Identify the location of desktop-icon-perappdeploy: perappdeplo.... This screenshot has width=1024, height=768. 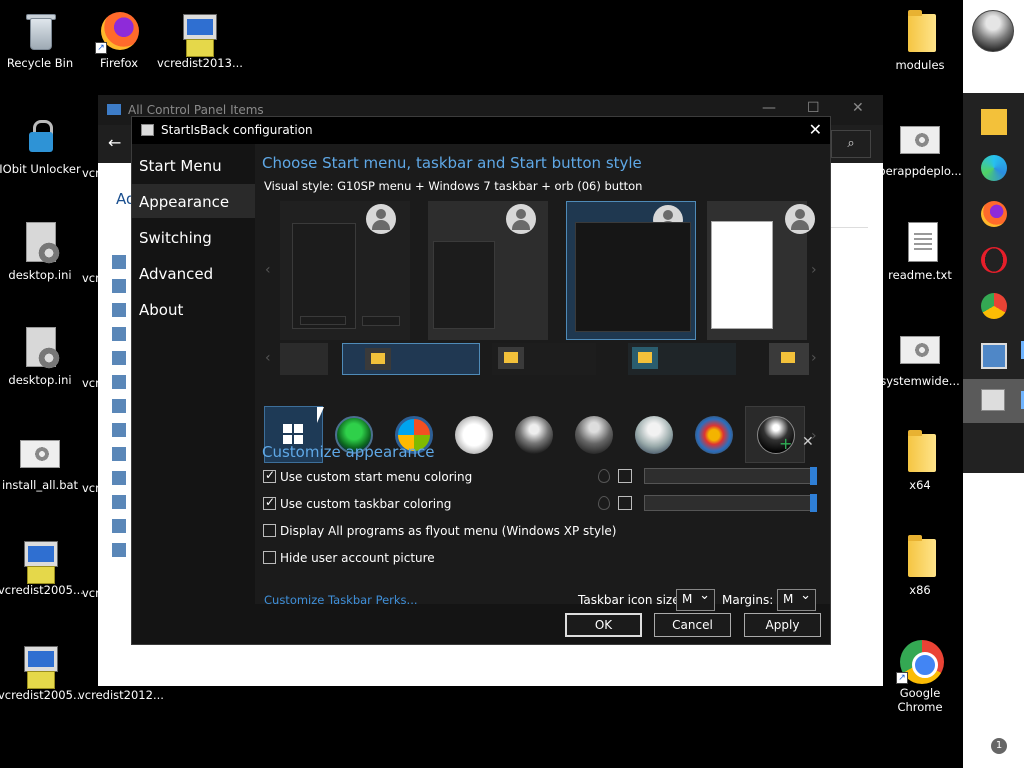
(920, 147).